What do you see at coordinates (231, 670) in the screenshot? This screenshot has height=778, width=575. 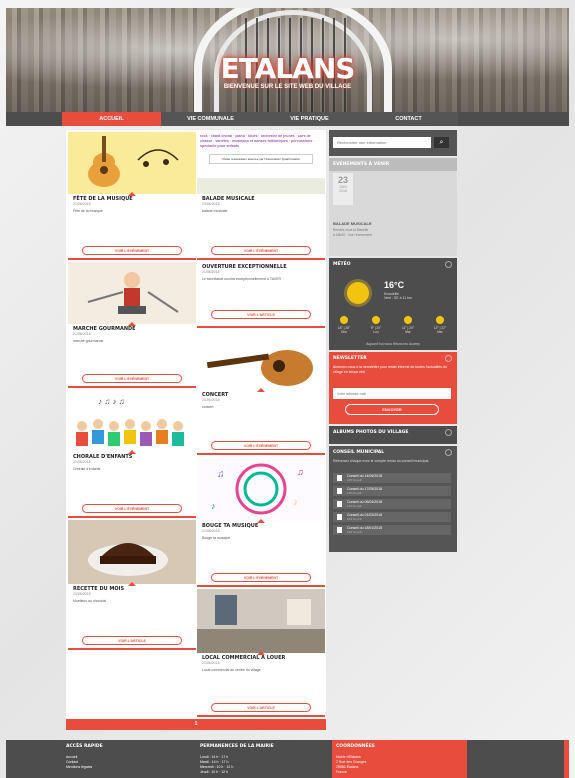 I see `card-text: Local commercial au centre du village` at bounding box center [231, 670].